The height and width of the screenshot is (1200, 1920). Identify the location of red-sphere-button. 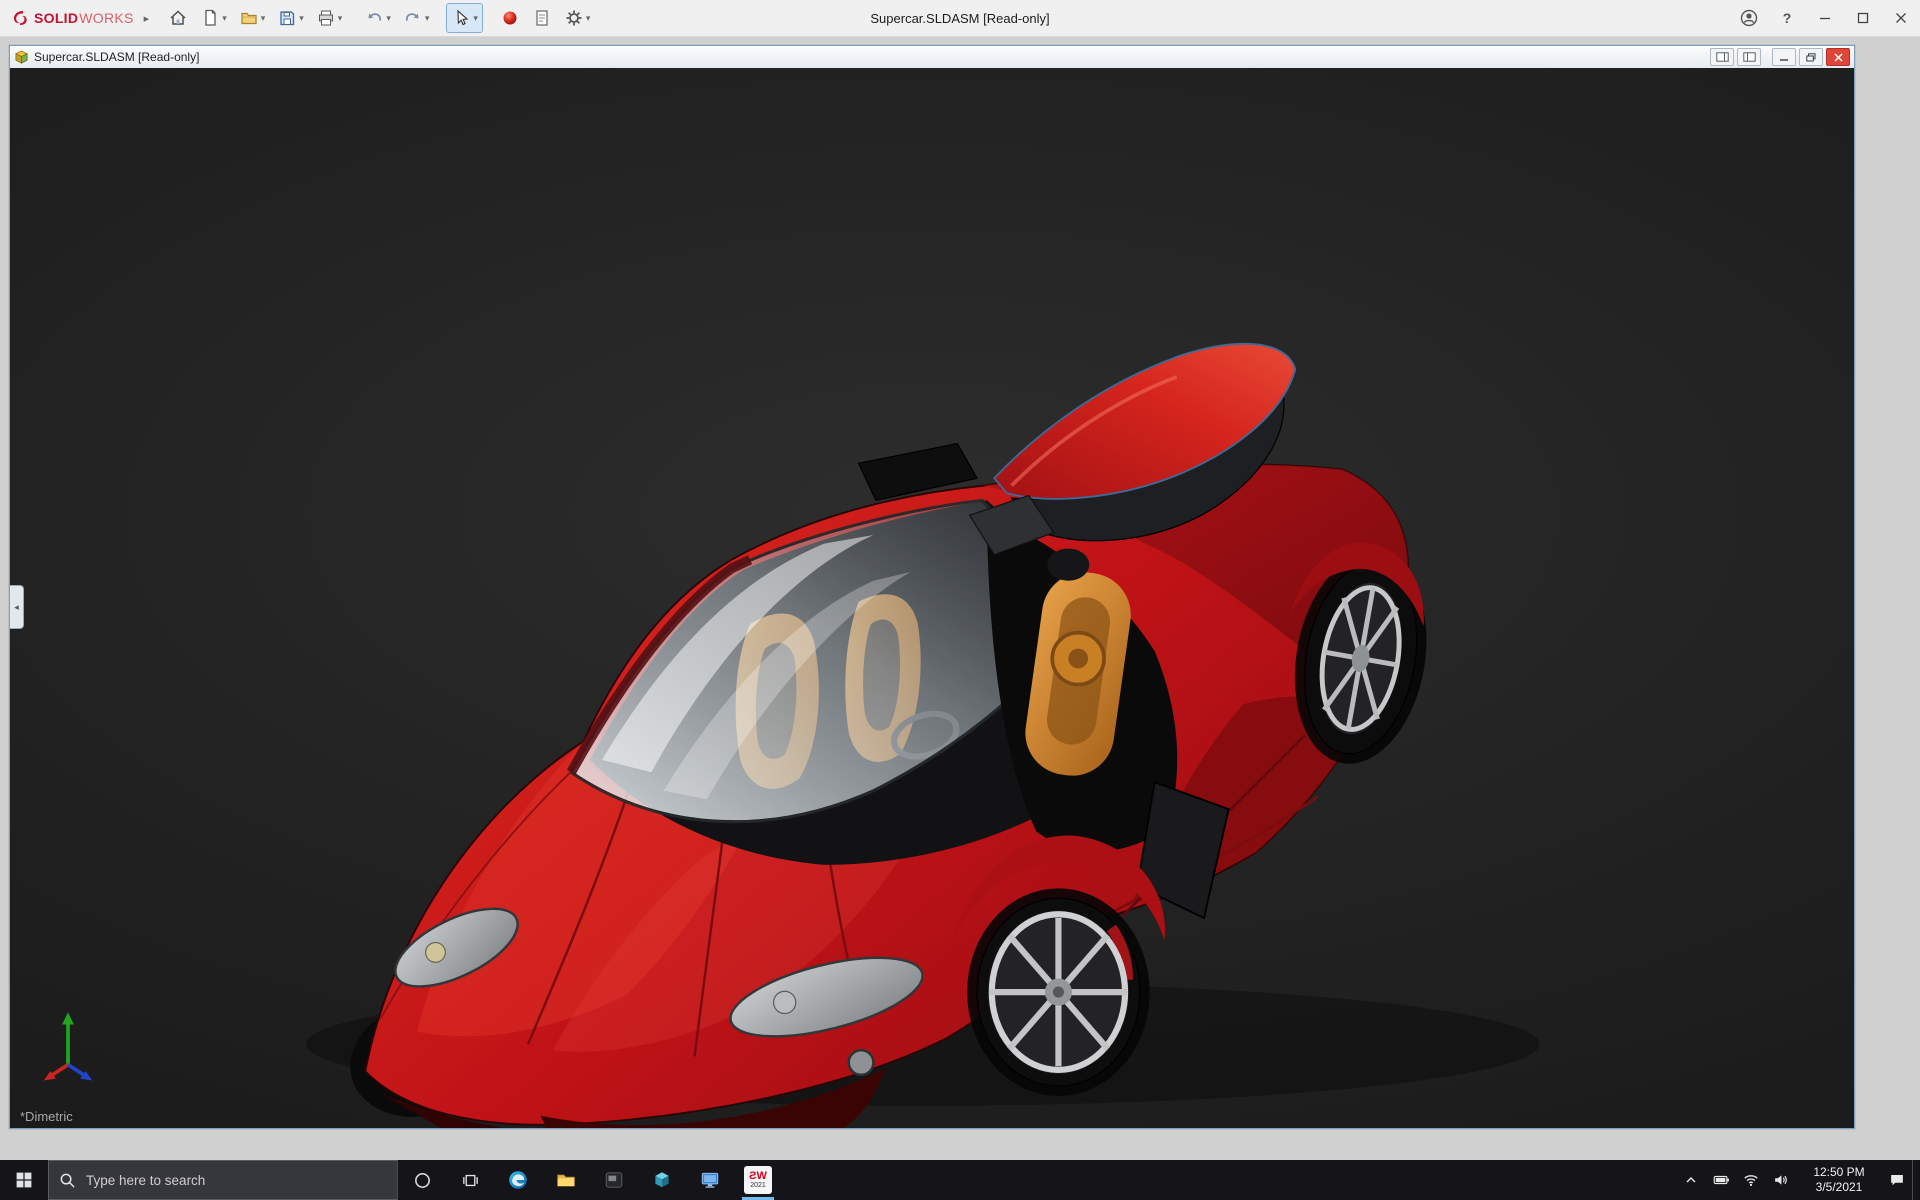
(510, 18).